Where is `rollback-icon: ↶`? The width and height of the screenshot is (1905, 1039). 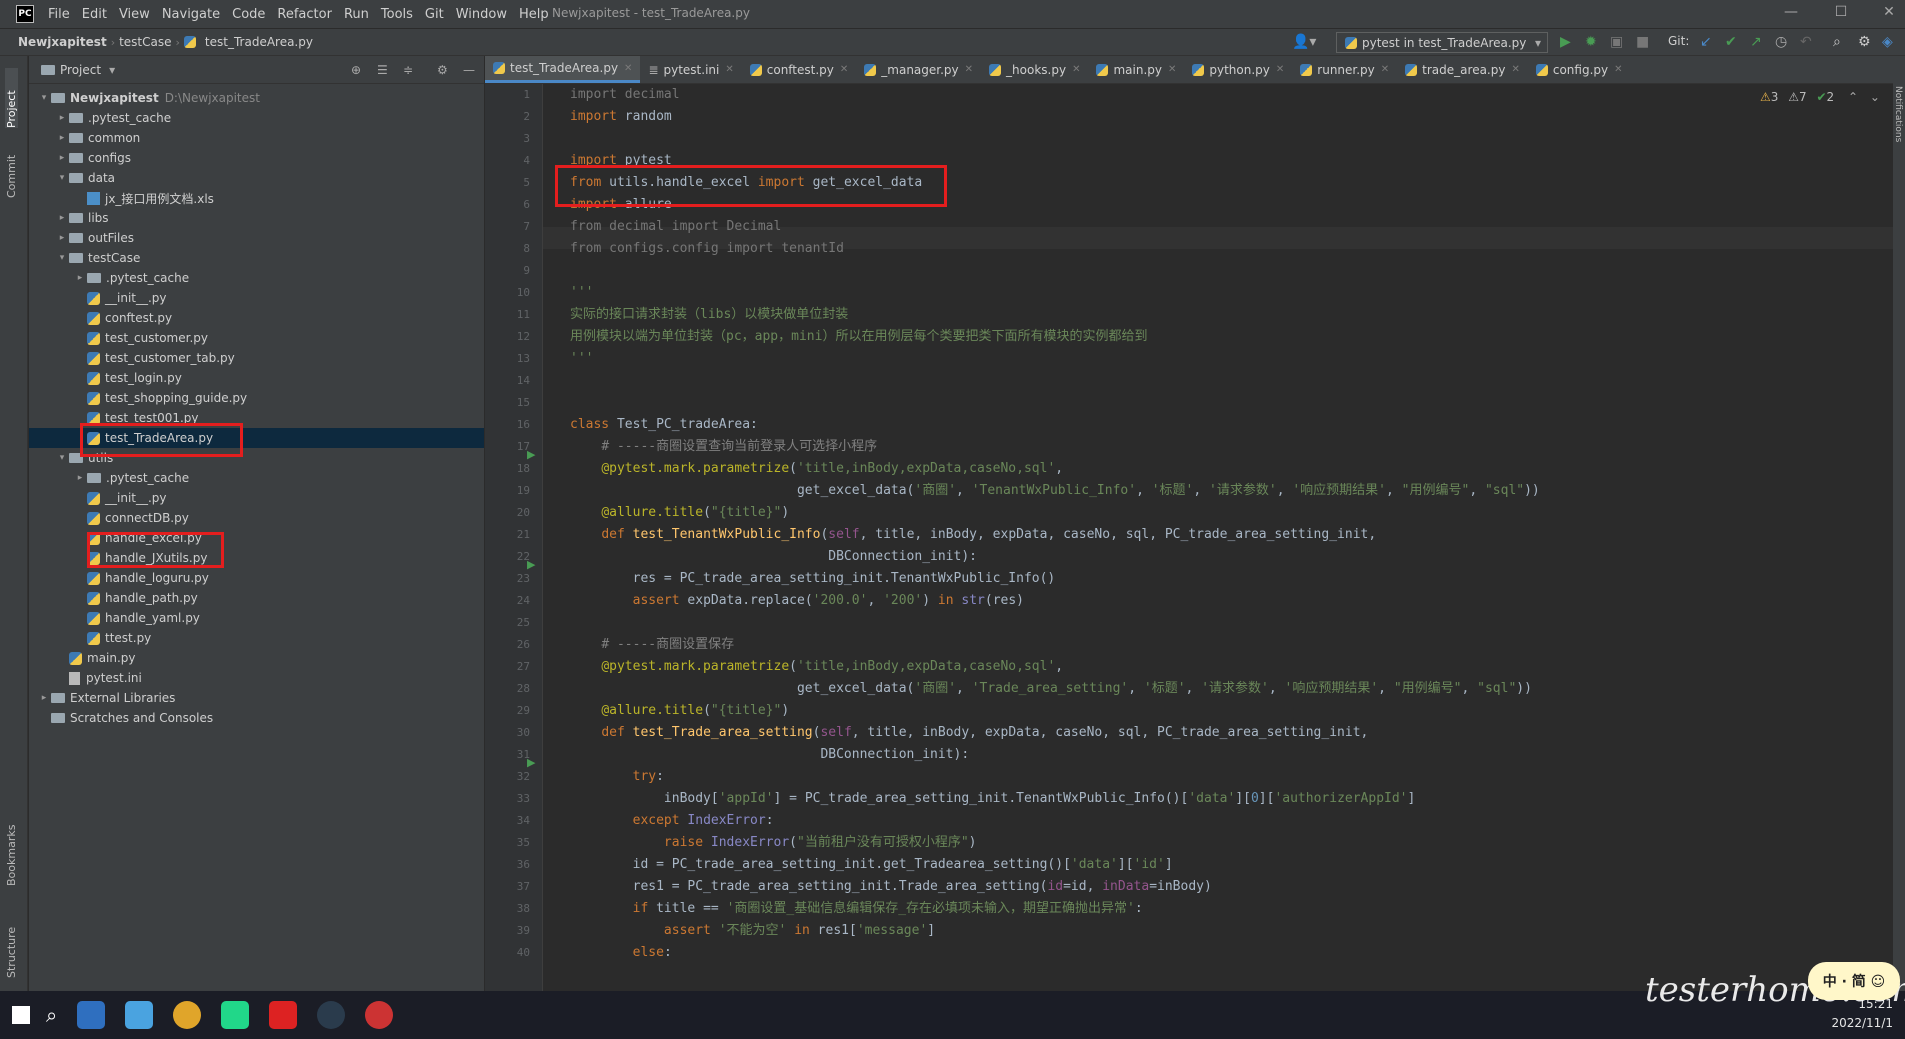
rollback-icon: ↶ is located at coordinates (1806, 42).